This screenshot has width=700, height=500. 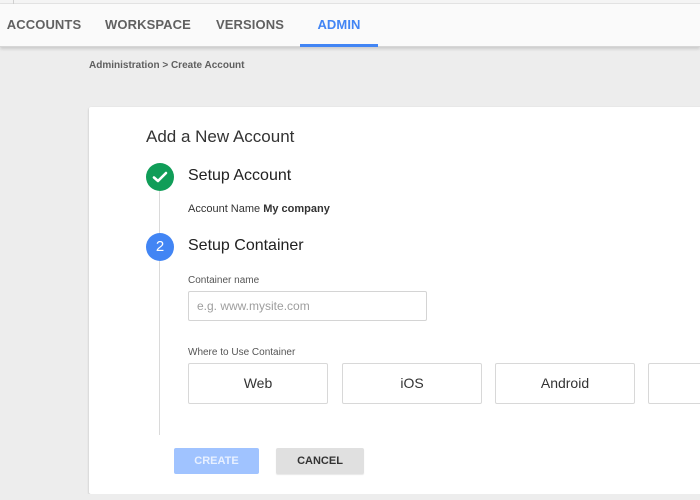 What do you see at coordinates (224, 280) in the screenshot?
I see `container-name-label: Container name` at bounding box center [224, 280].